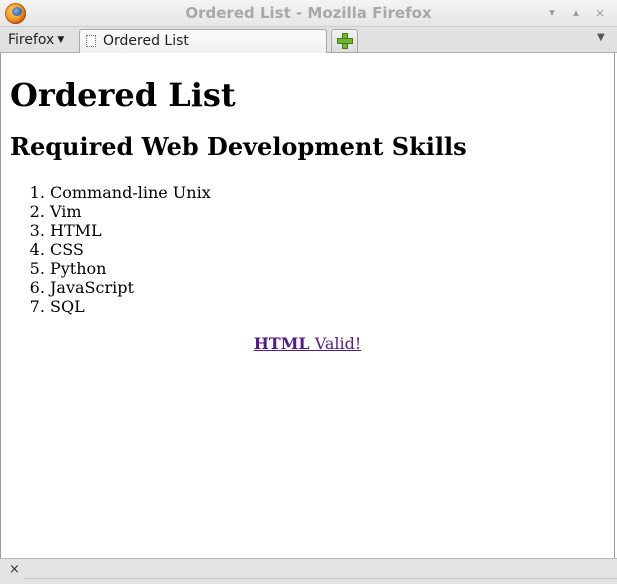  I want to click on minimize-icon: ▾, so click(552, 13).